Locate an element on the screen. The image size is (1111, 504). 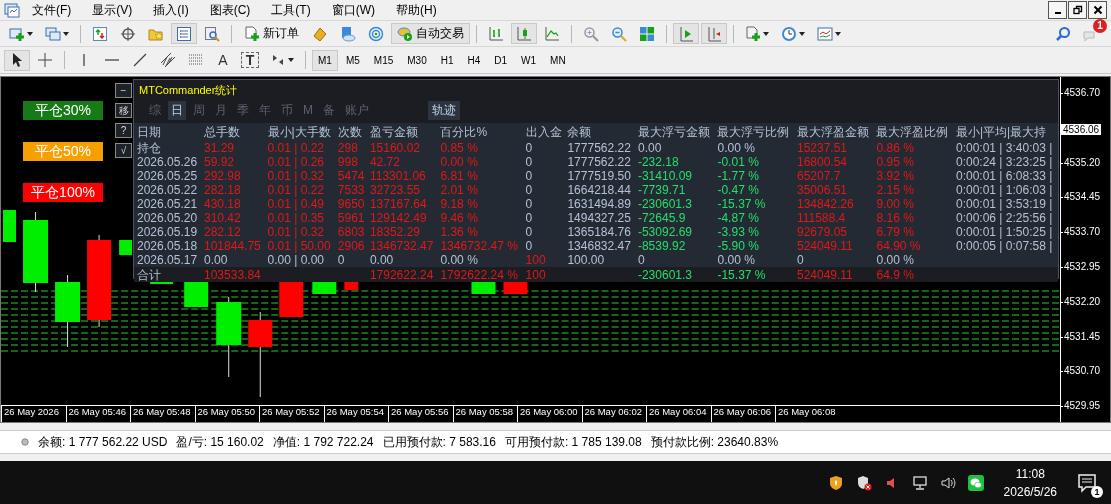
timeframe-button: W1 is located at coordinates (529, 60).